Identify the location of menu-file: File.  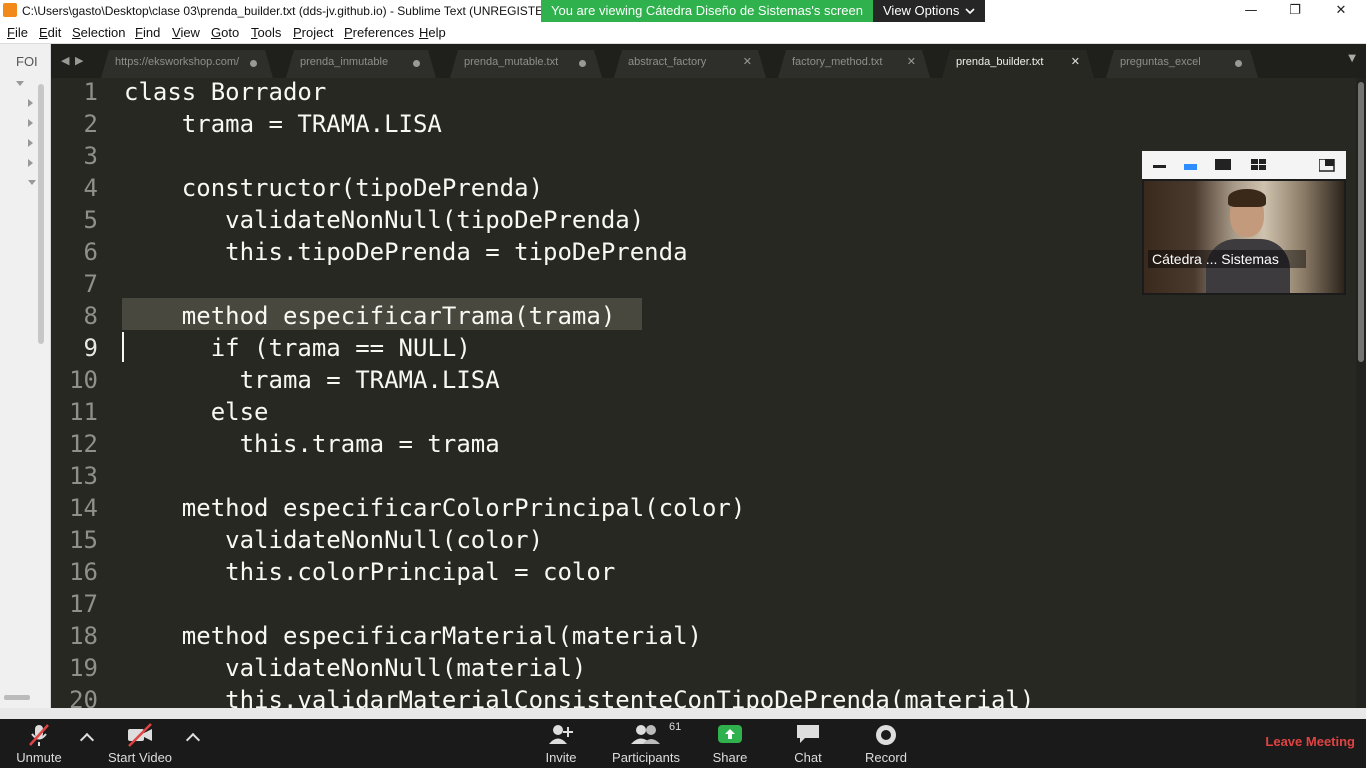
(17, 32).